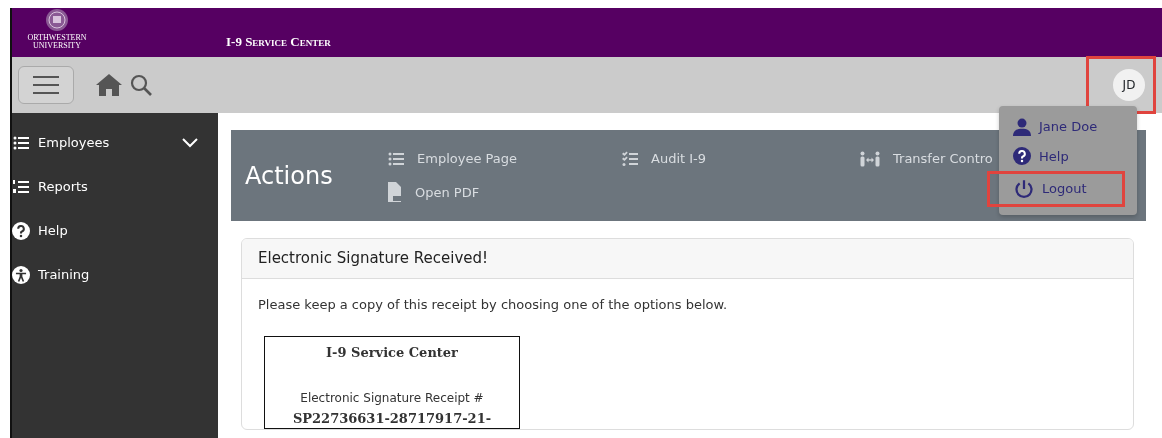 The image size is (1162, 438). I want to click on people-arrows-icon, so click(870, 158).